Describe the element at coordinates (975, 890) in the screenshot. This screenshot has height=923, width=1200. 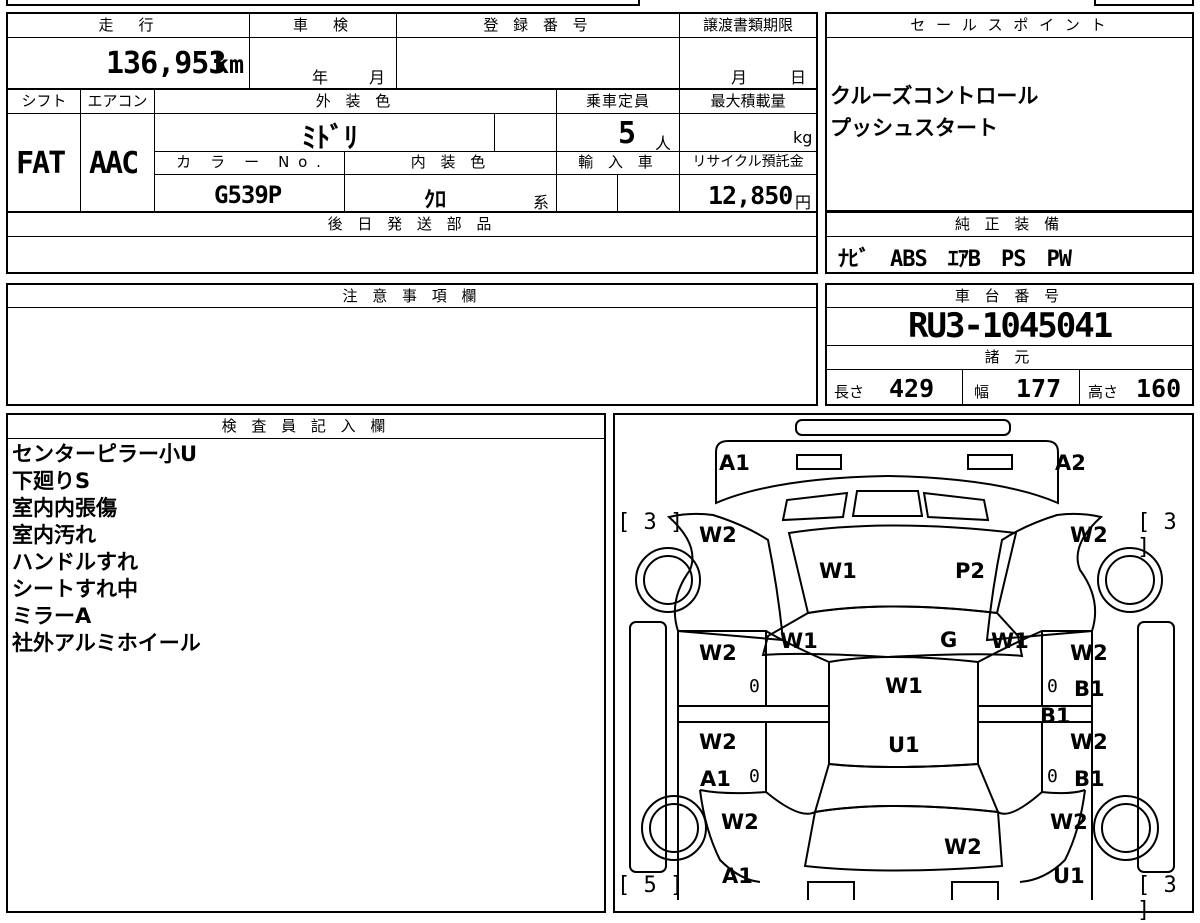
I see `rear-bumper-right` at that location.